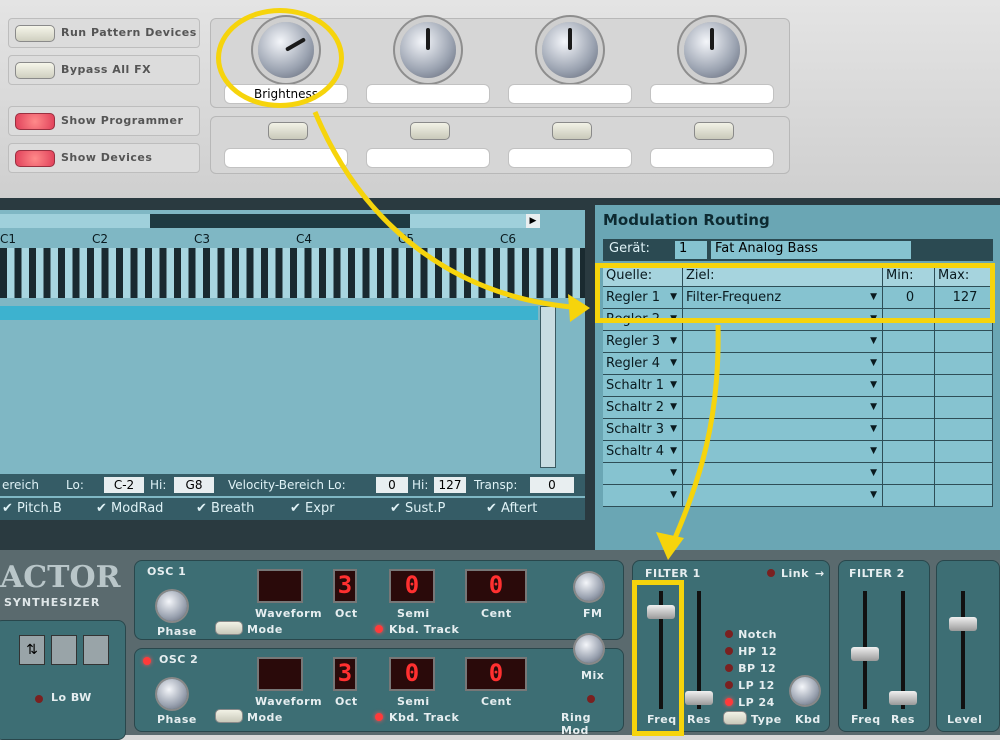 The image size is (1000, 740). I want to click on arrow-to-filter, so click(695, 435).